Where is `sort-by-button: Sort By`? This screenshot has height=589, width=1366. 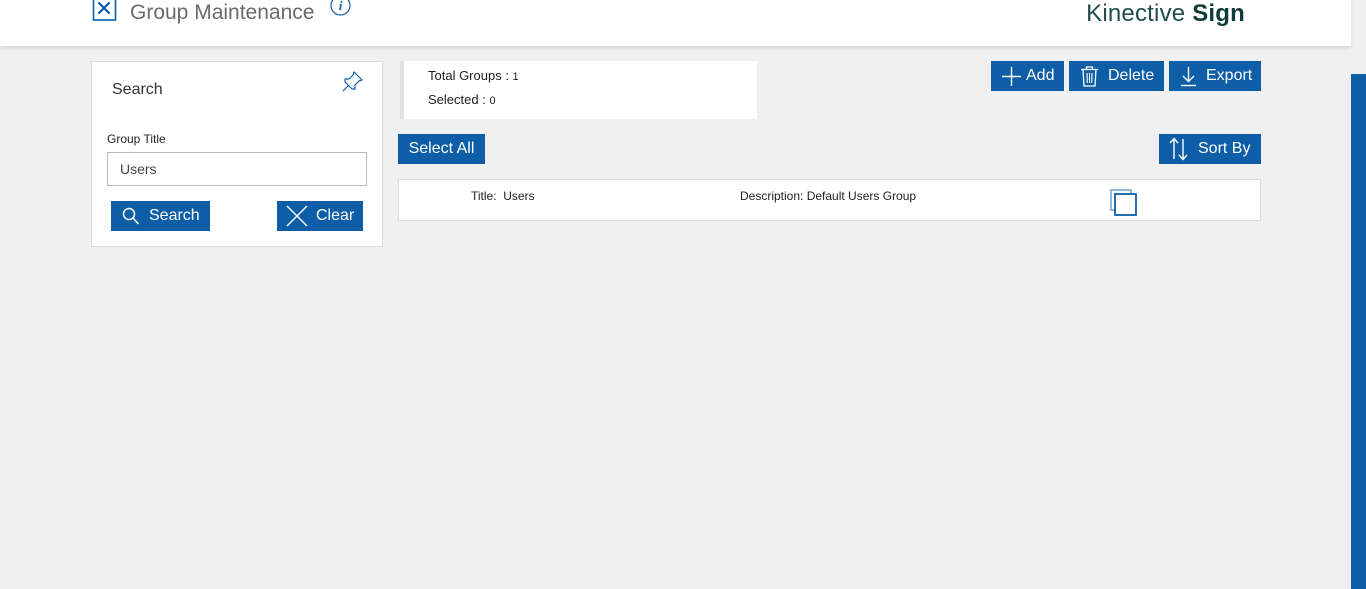 sort-by-button: Sort By is located at coordinates (1210, 149).